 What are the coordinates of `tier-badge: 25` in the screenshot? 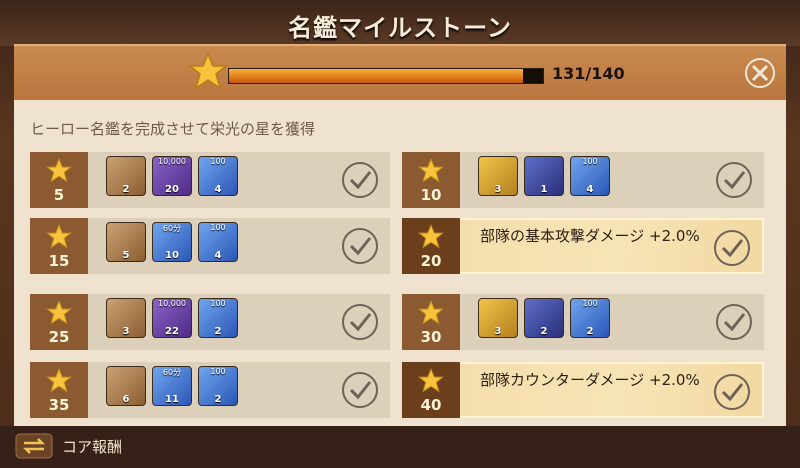 It's located at (59, 322).